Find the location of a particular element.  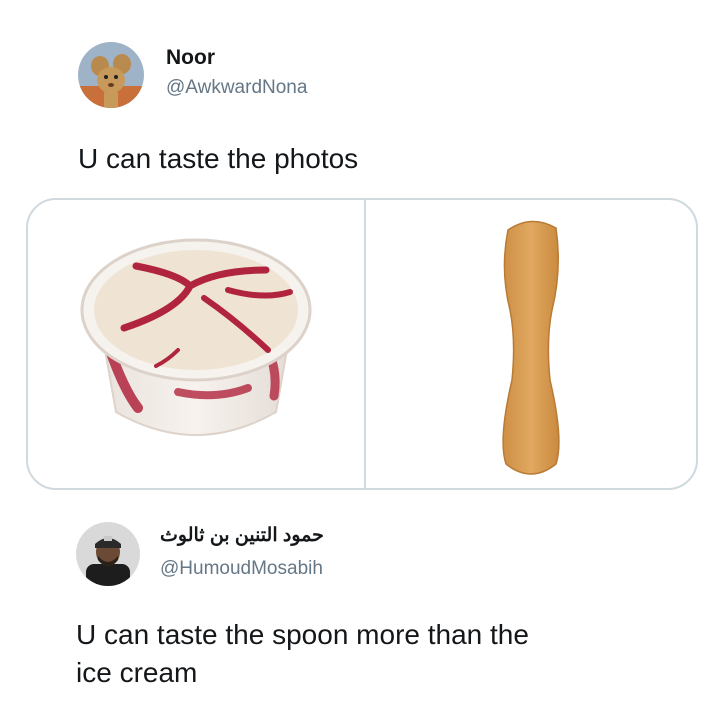

ice-cream-cup-photo-icon is located at coordinates (196, 337).